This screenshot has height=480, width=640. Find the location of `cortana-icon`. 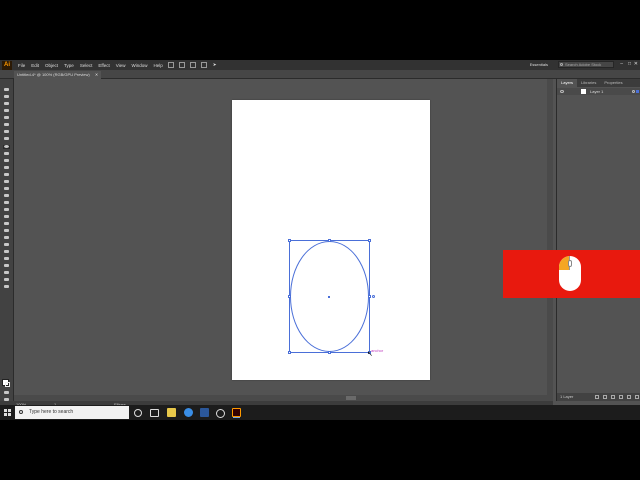

cortana-icon is located at coordinates (138, 413).